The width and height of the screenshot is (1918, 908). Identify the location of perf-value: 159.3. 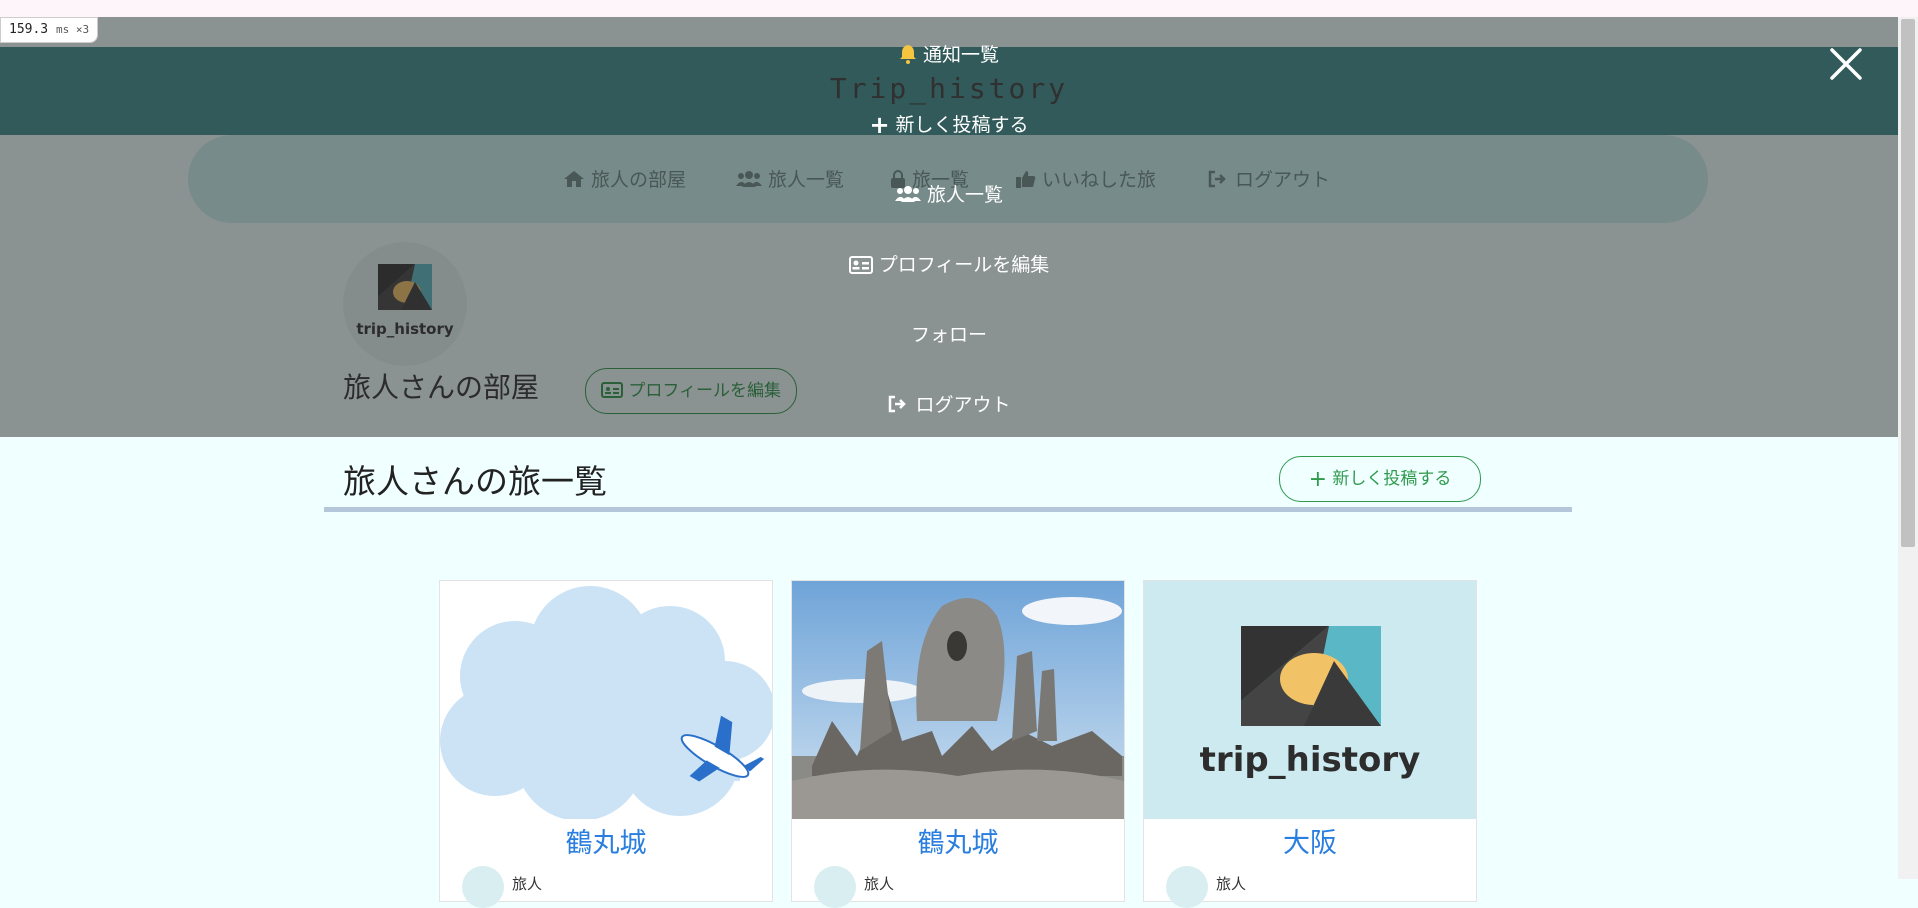
(29, 29).